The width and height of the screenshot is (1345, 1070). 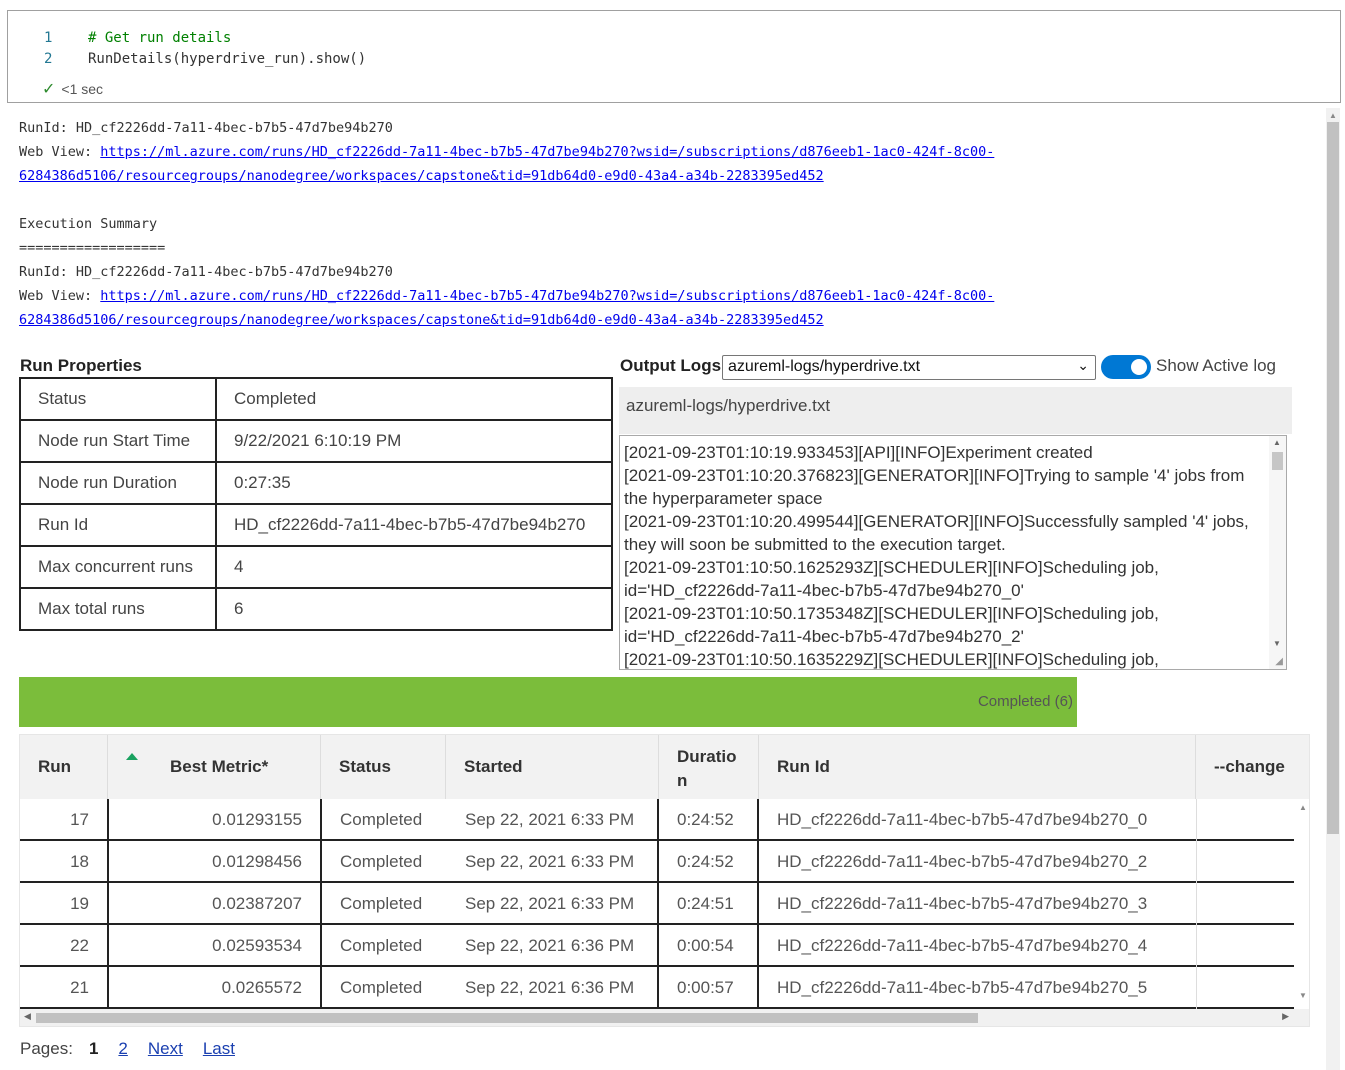 What do you see at coordinates (118, 441) in the screenshot?
I see `property-key: Node run Start Time` at bounding box center [118, 441].